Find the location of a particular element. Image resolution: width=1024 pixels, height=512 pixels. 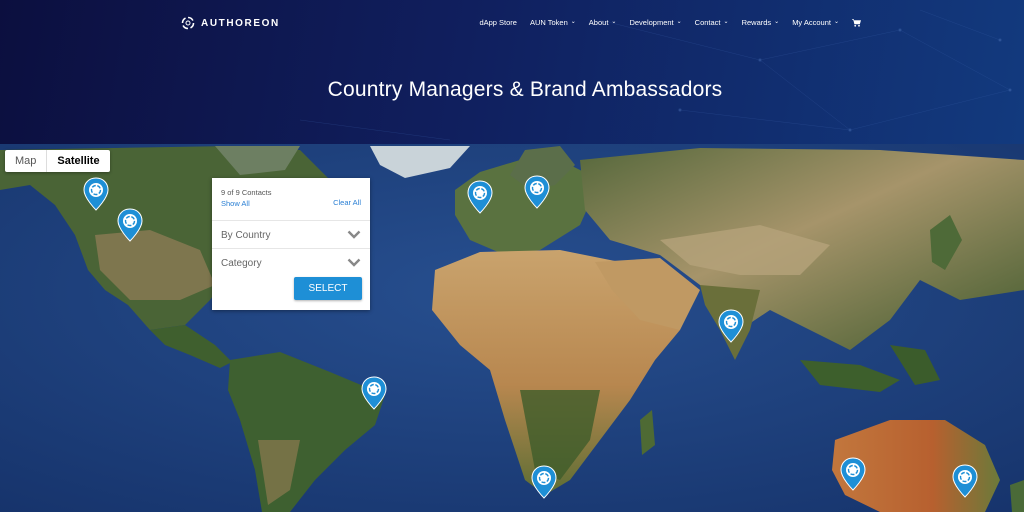

map-type-control: Map Satellite is located at coordinates (57, 161).